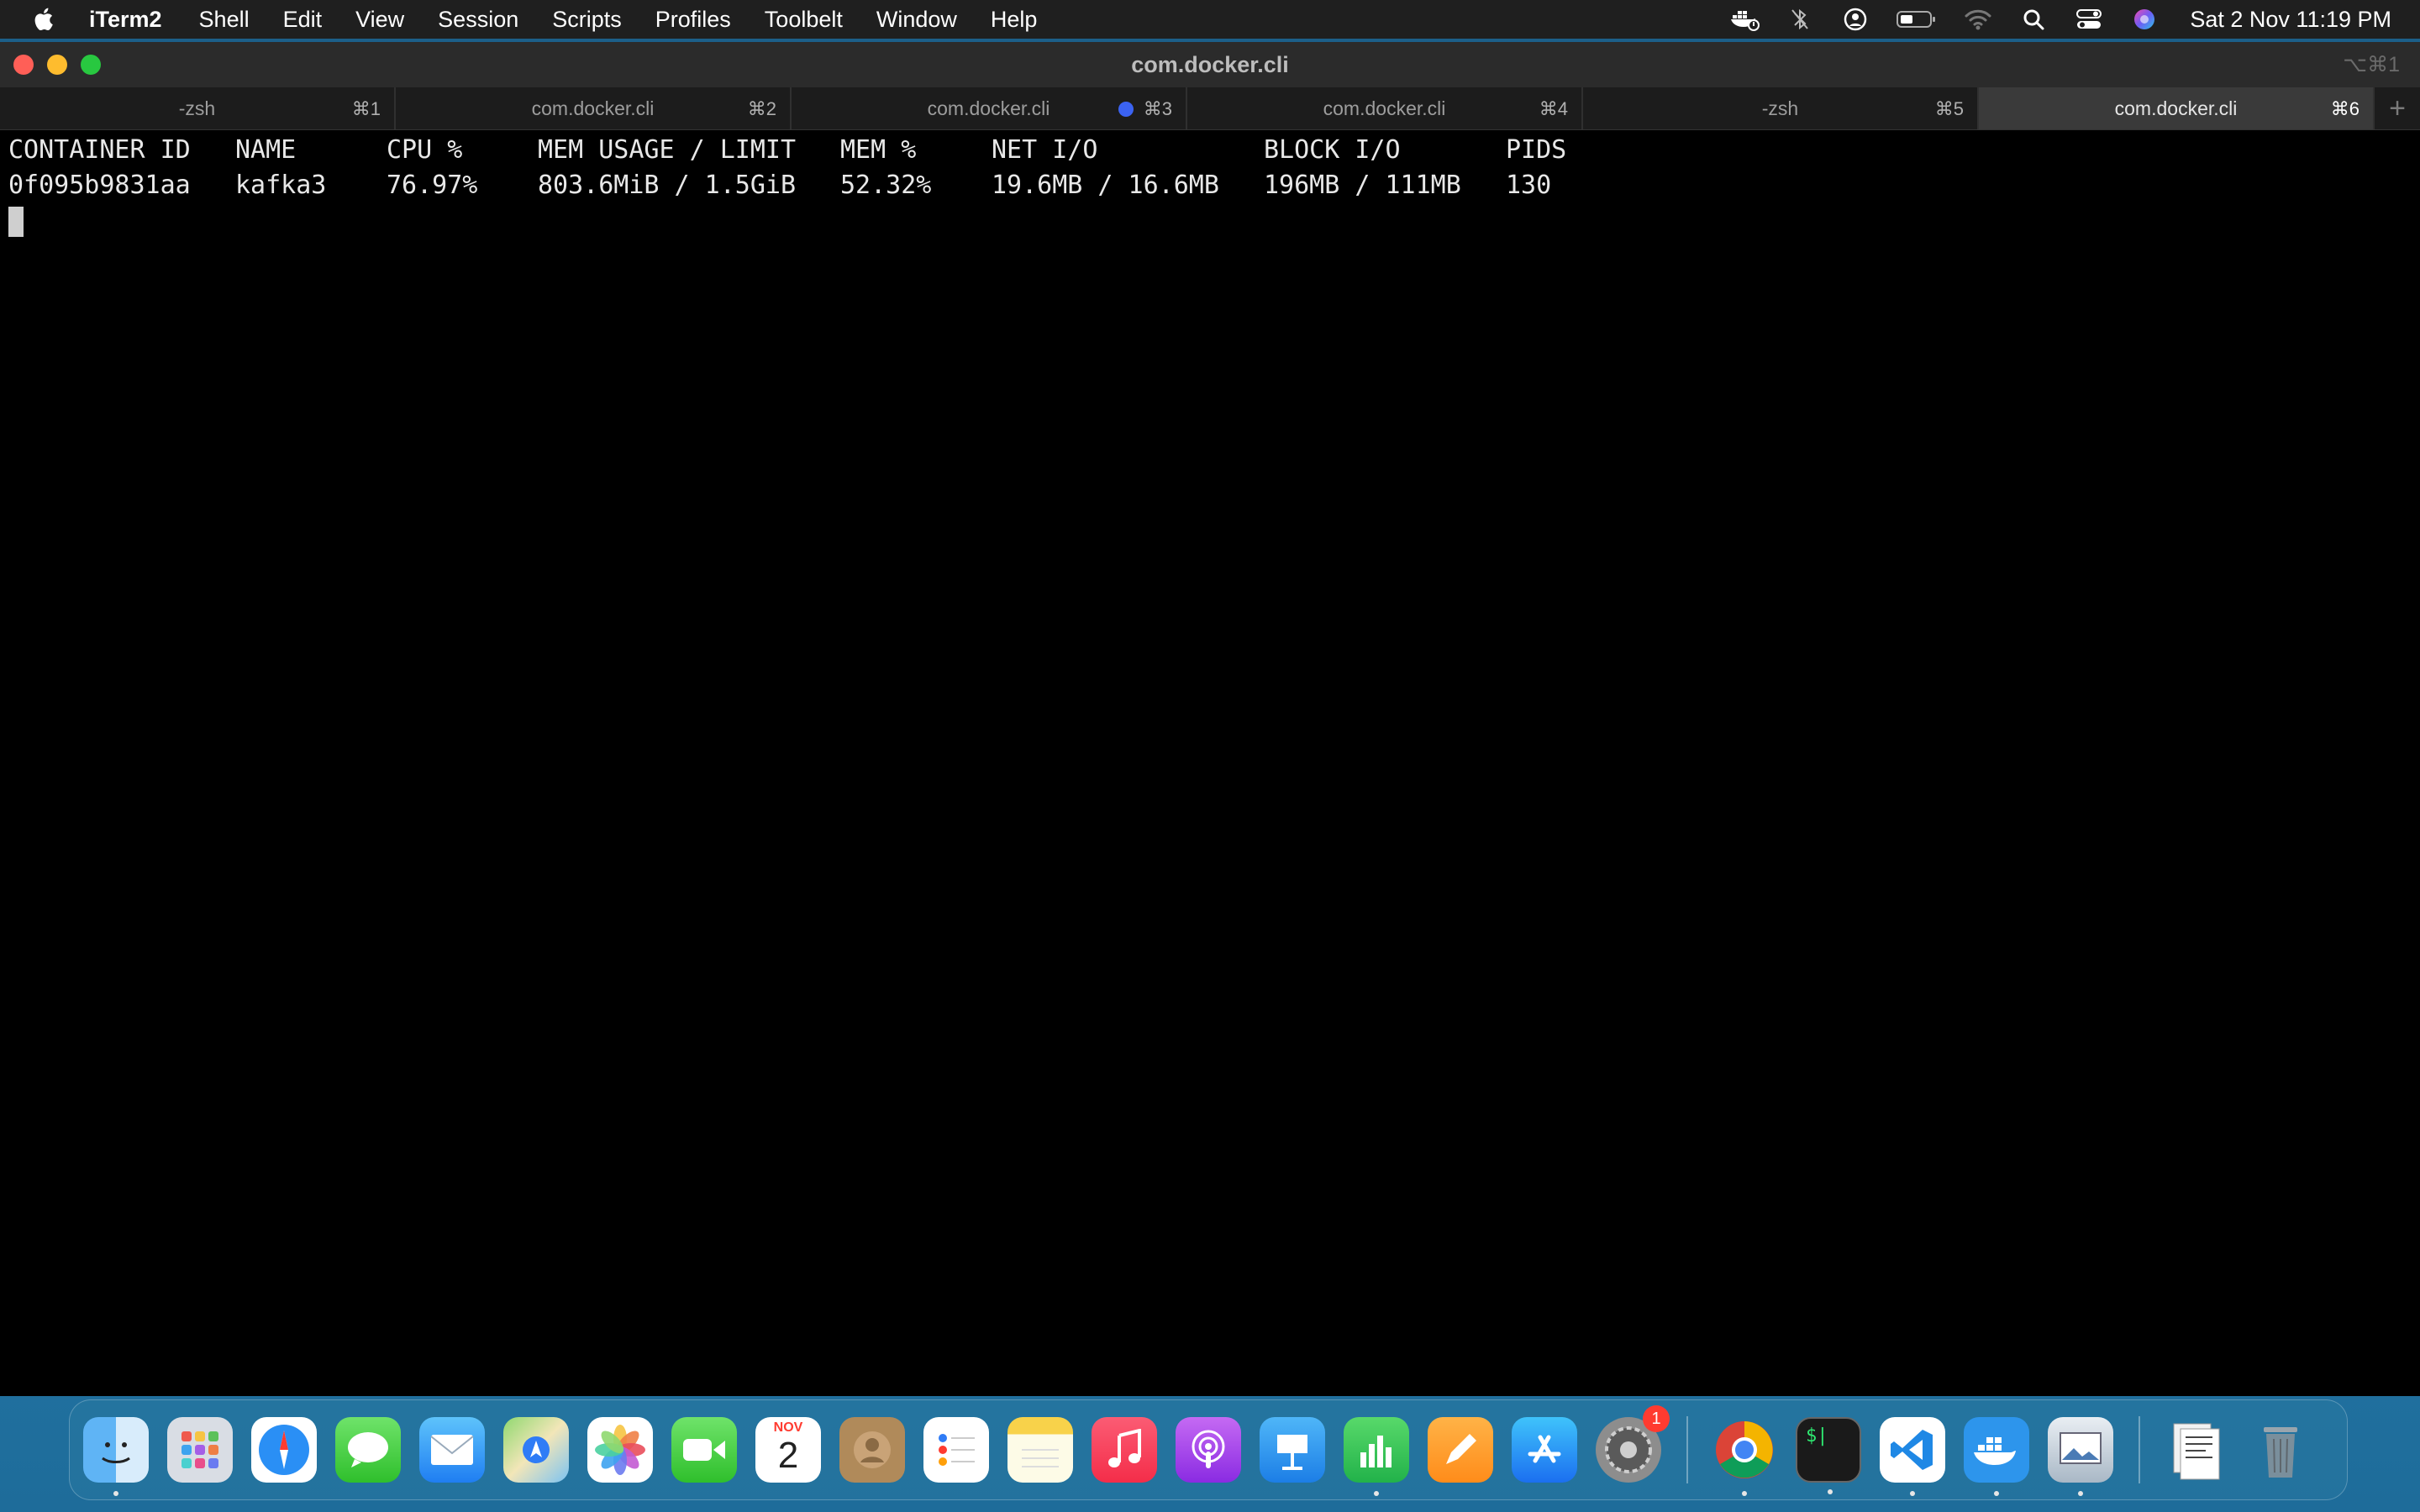 The image size is (2420, 1512). I want to click on calendar-day: 2, so click(788, 1455).